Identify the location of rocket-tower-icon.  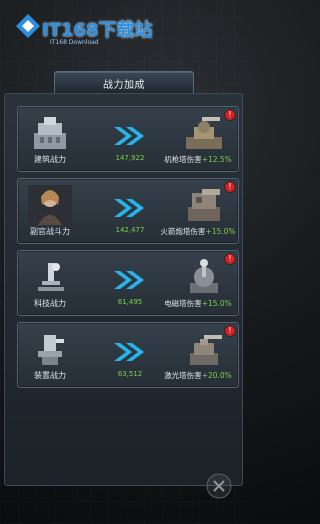
(204, 205).